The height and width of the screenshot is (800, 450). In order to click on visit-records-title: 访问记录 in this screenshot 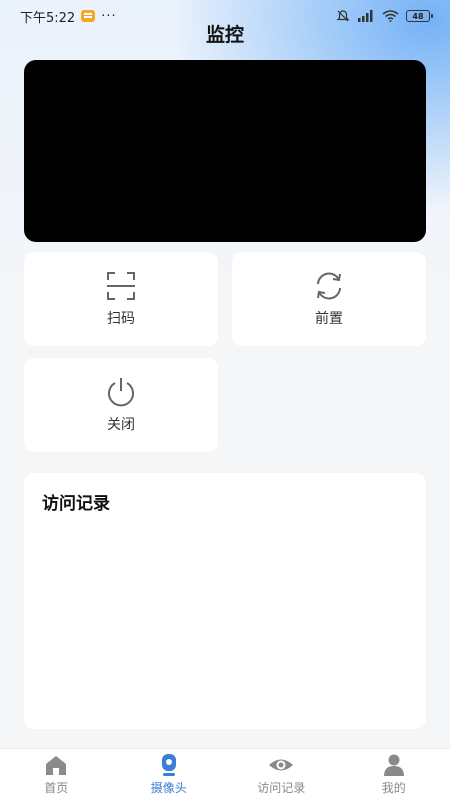, I will do `click(76, 504)`.